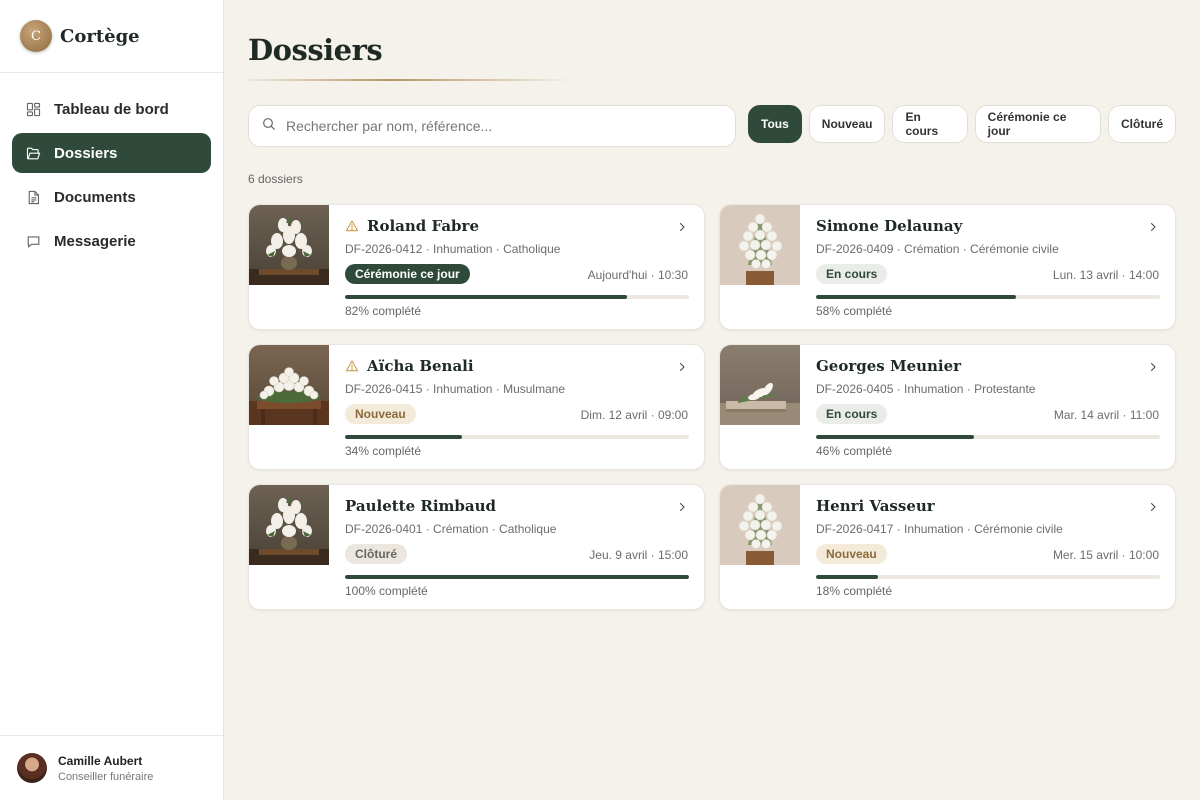 The image size is (1200, 800). What do you see at coordinates (33, 241) in the screenshot?
I see `message-icon` at bounding box center [33, 241].